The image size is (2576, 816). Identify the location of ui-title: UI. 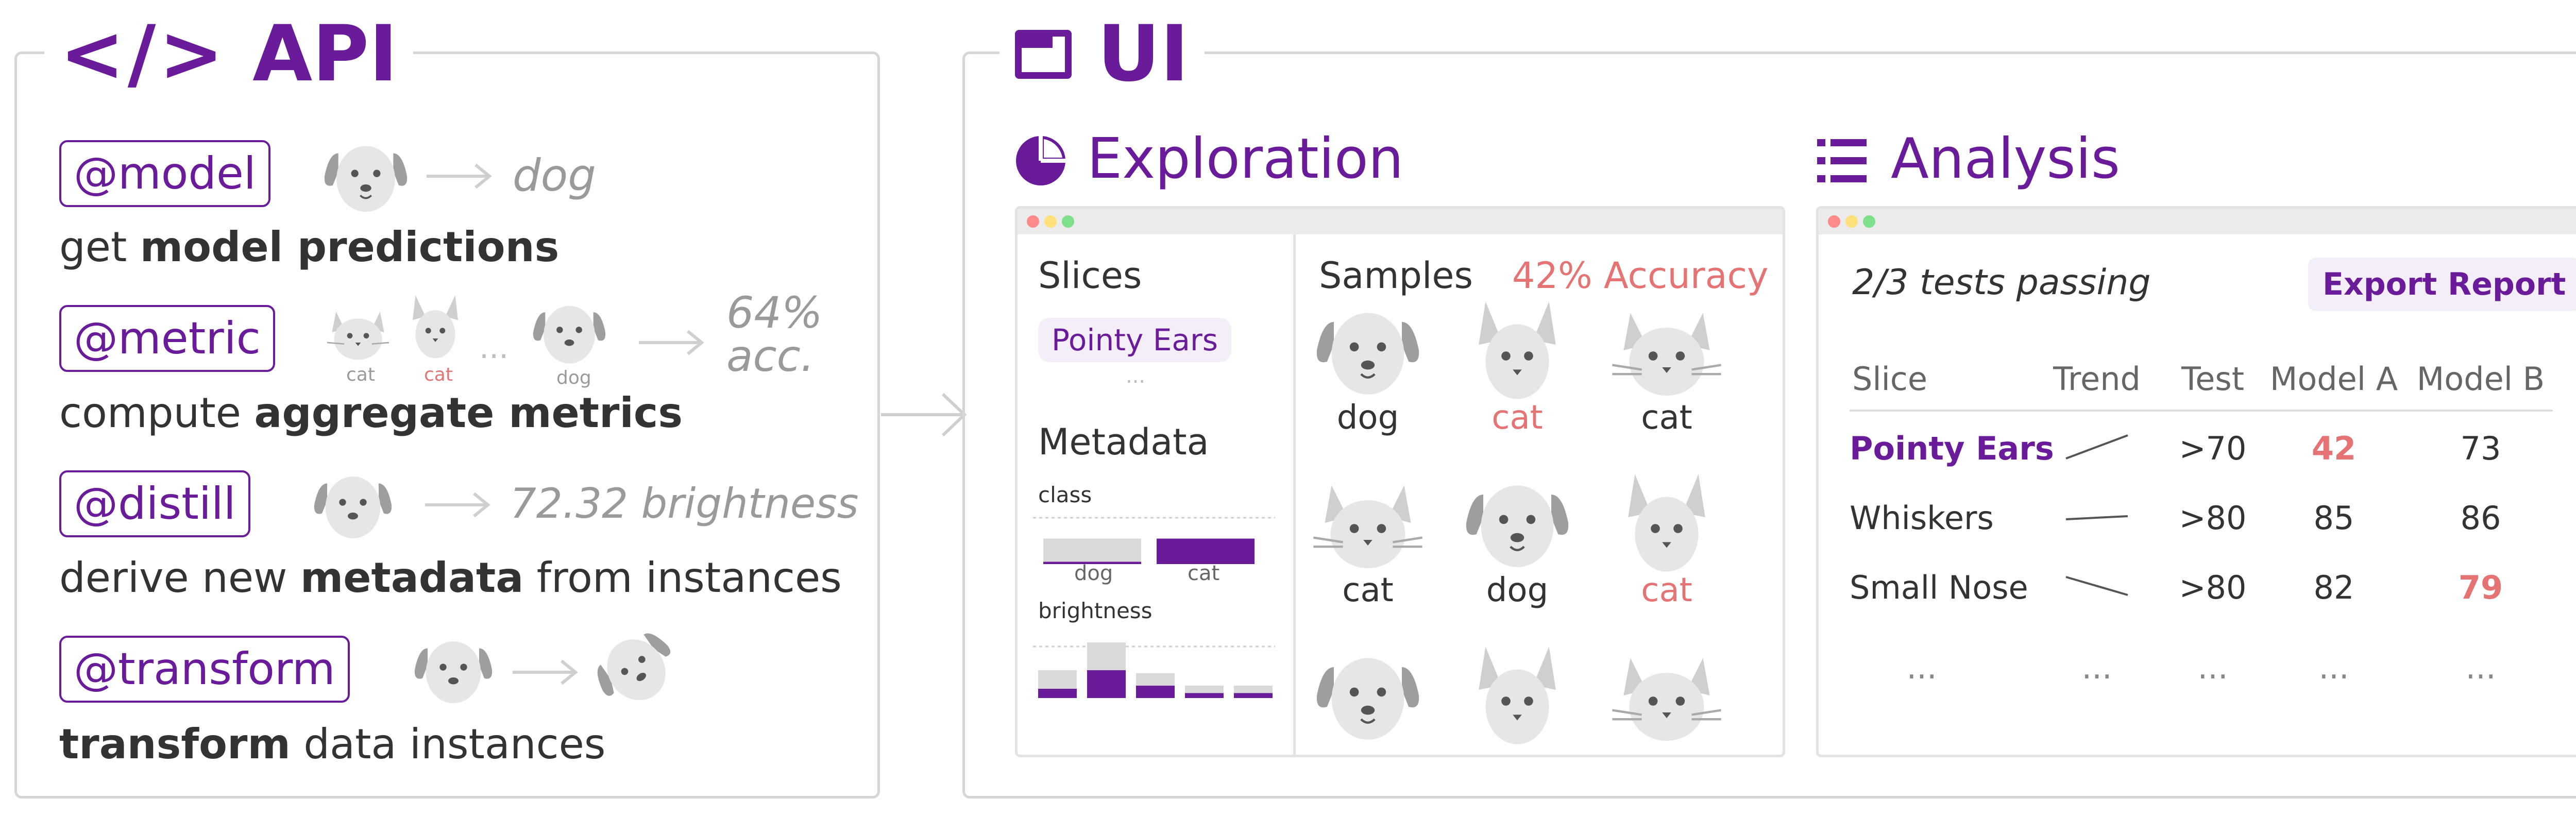
(1143, 54).